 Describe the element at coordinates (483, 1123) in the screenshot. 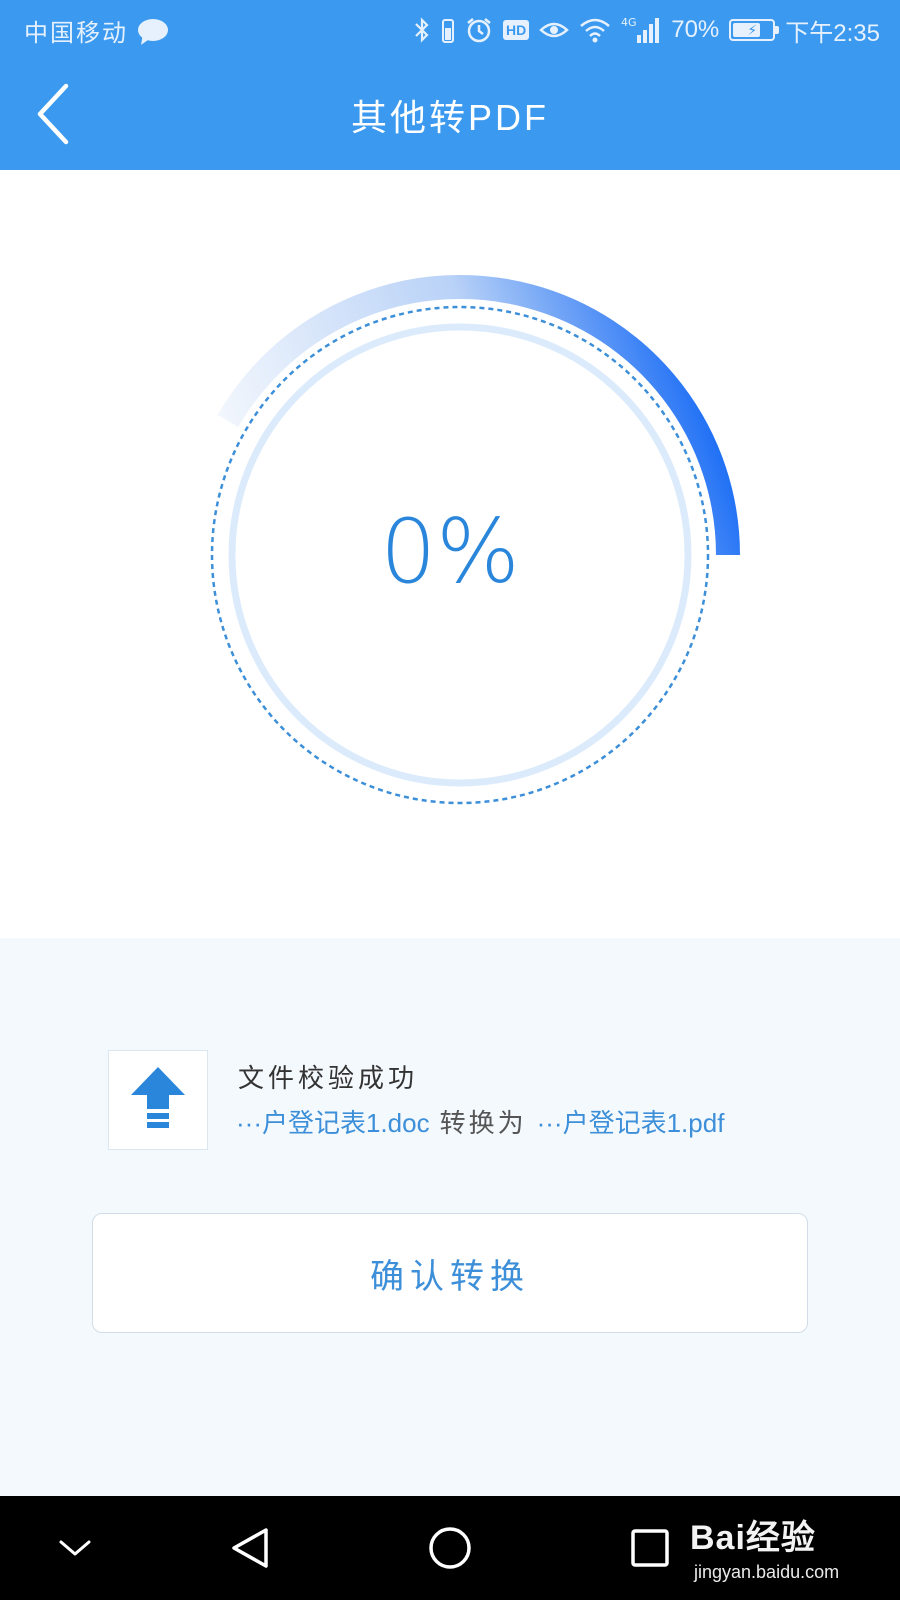

I see `convert-to-label: 转换为` at that location.